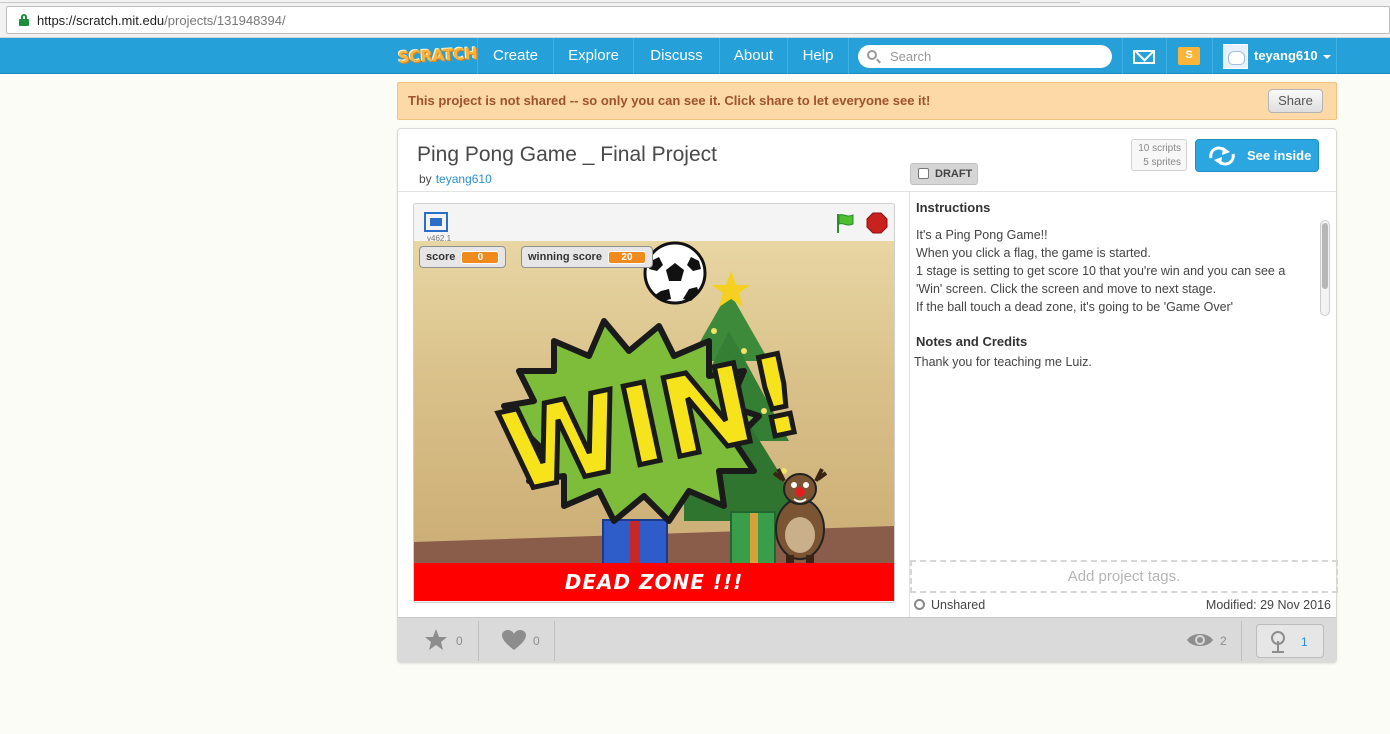  I want to click on loves-count: 0, so click(536, 641).